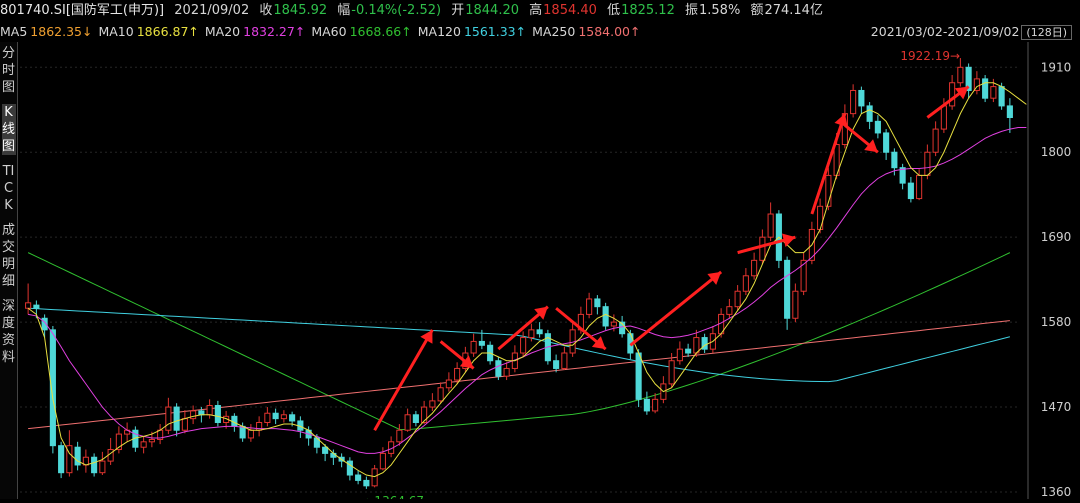  I want to click on sidebar-kline: K线图, so click(8, 129).